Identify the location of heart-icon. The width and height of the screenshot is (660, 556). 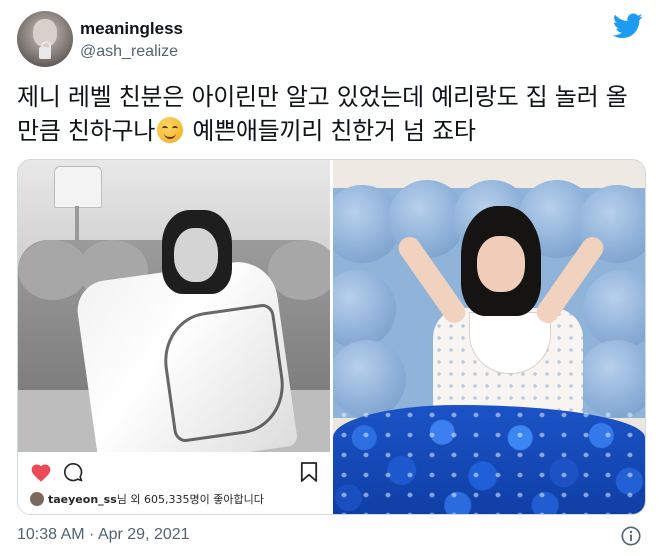
(41, 472).